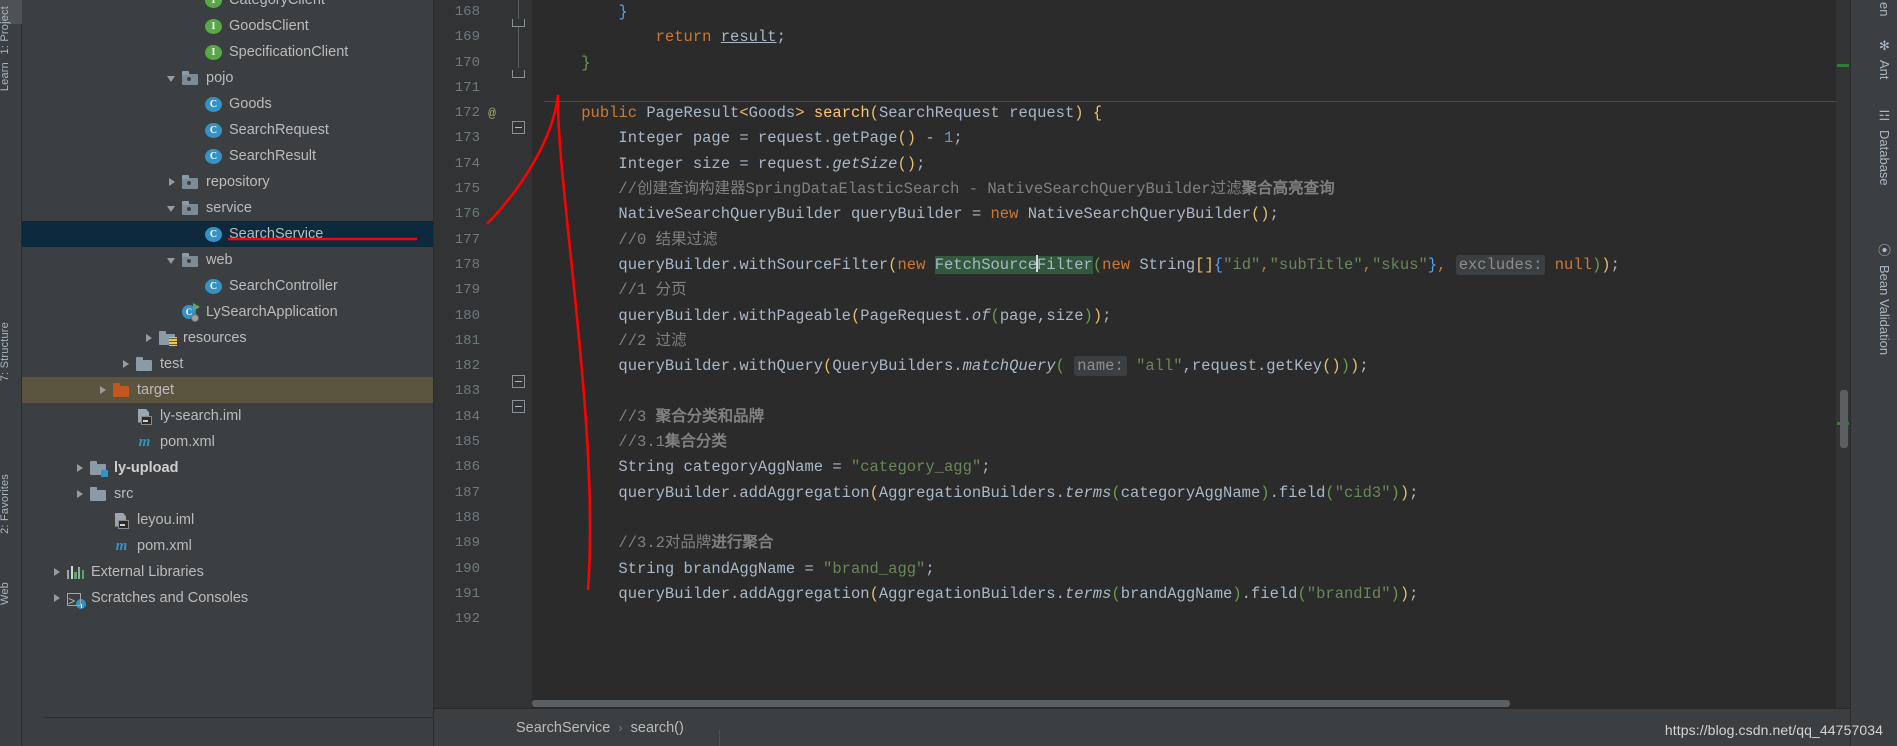 This screenshot has width=1897, height=746. Describe the element at coordinates (10, 504) in the screenshot. I see `left-tab-favorites: 2: Favorites` at that location.